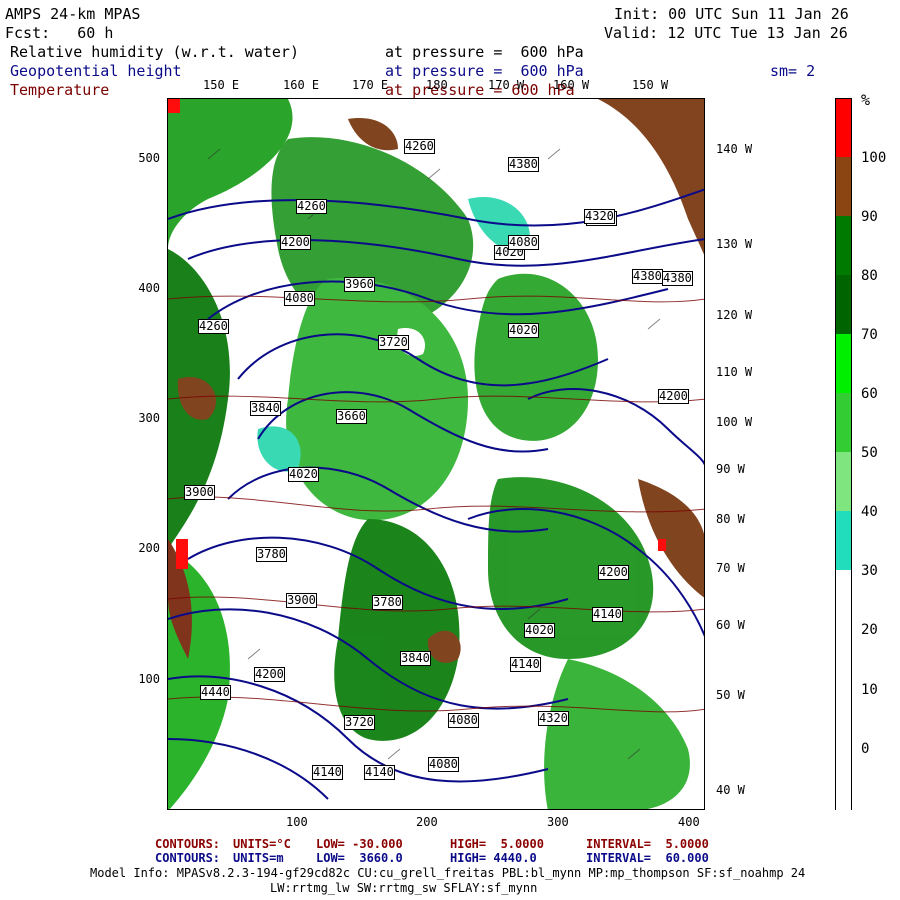  I want to click on lon-label: 170 E, so click(370, 85).